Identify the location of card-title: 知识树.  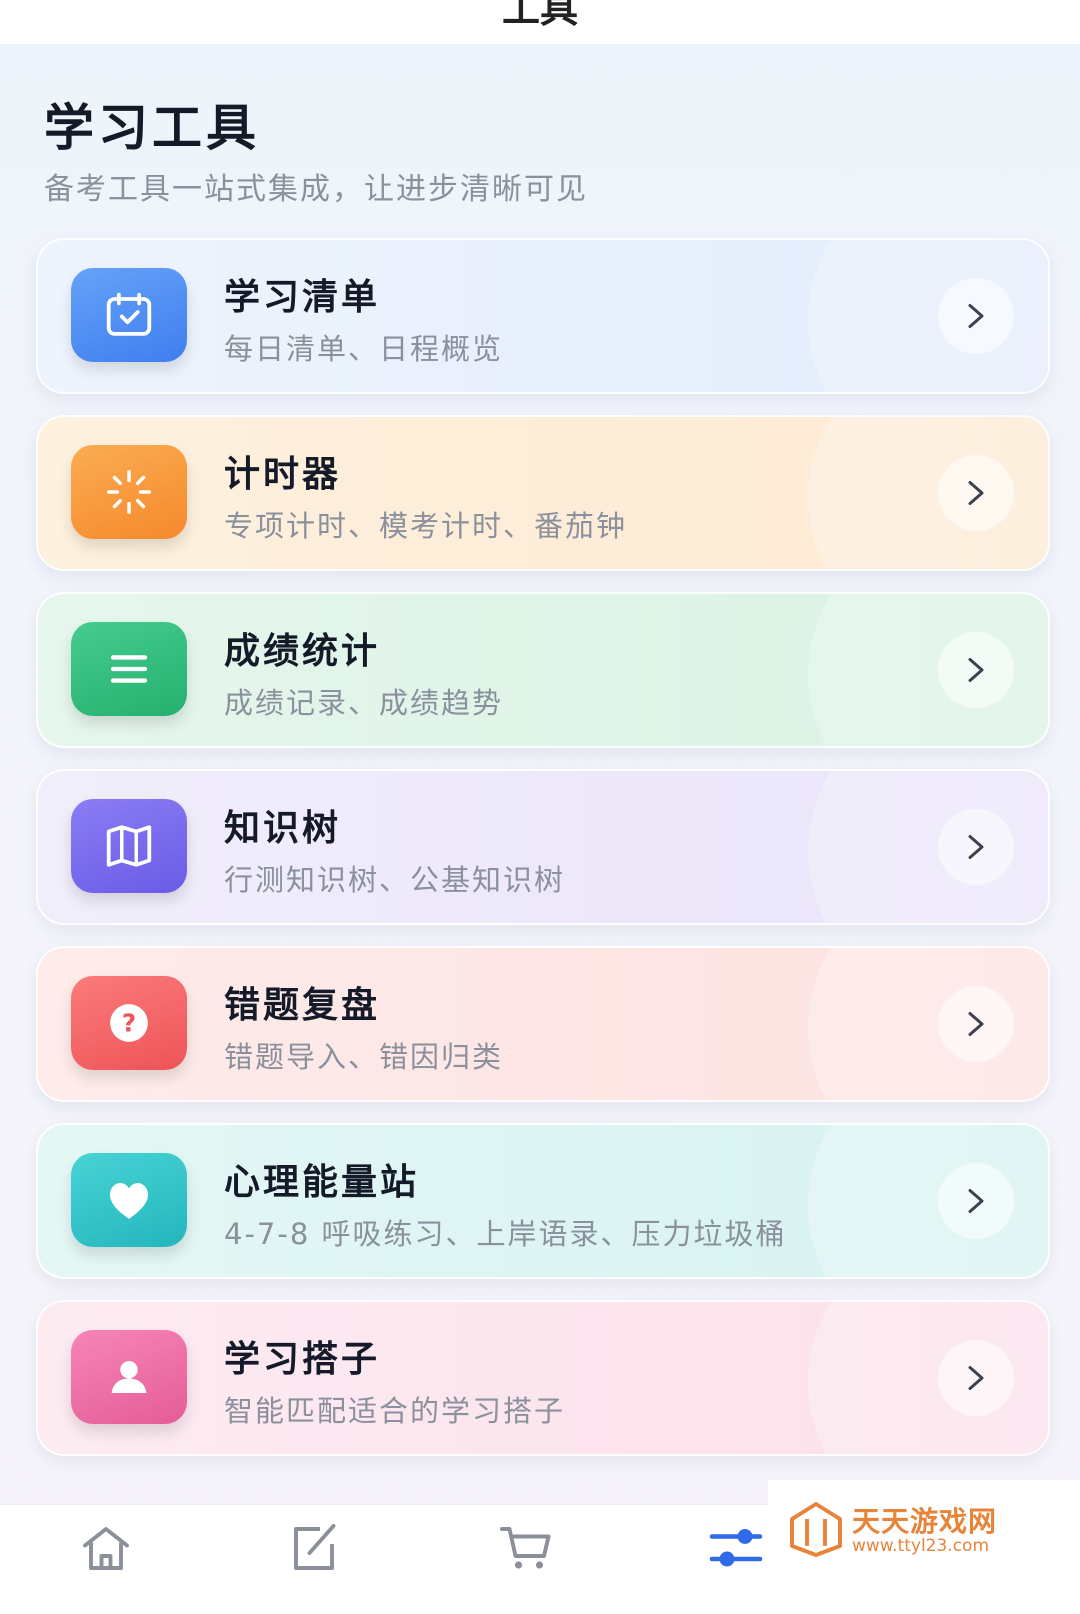
(283, 828).